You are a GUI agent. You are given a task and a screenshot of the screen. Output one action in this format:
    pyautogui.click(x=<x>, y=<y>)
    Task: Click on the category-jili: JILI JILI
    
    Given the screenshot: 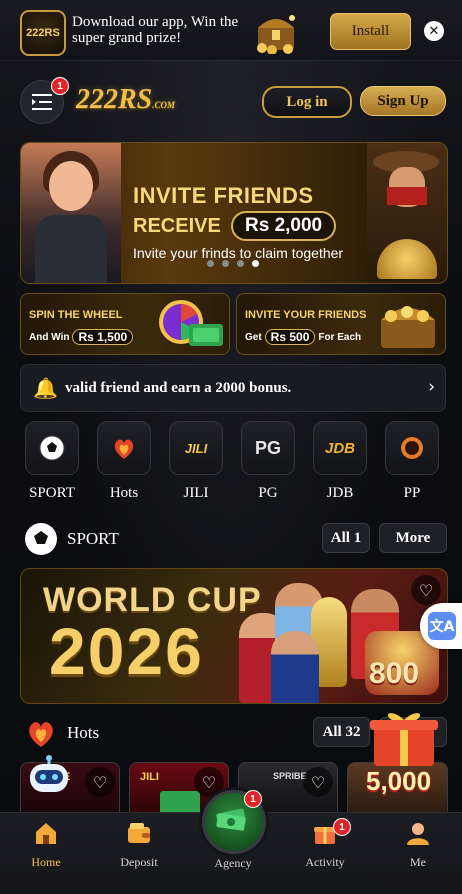 What is the action you would take?
    pyautogui.click(x=196, y=461)
    